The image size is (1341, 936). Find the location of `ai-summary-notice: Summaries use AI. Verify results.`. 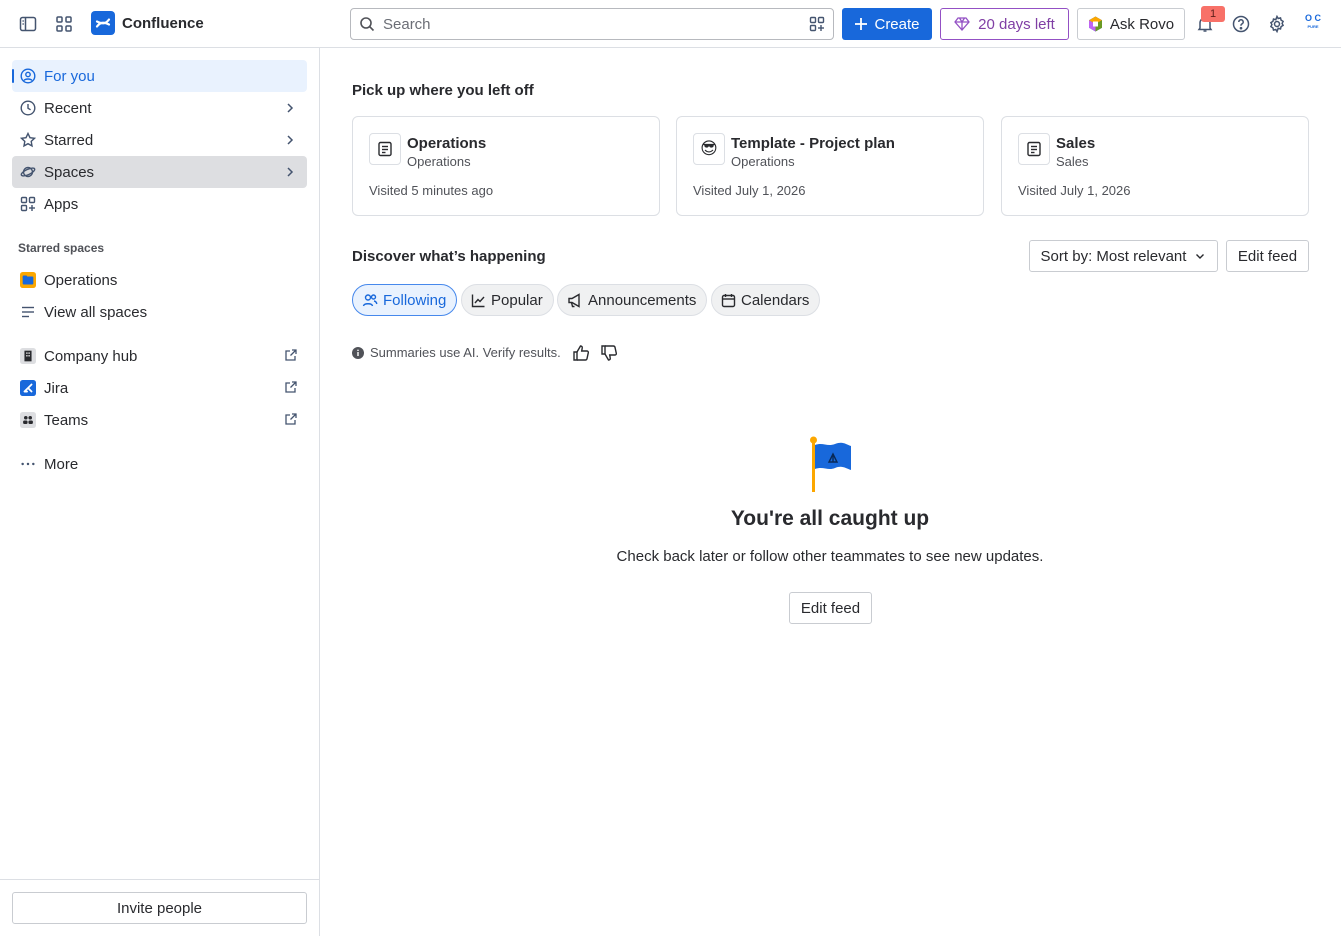

ai-summary-notice: Summaries use AI. Verify results. is located at coordinates (456, 352).